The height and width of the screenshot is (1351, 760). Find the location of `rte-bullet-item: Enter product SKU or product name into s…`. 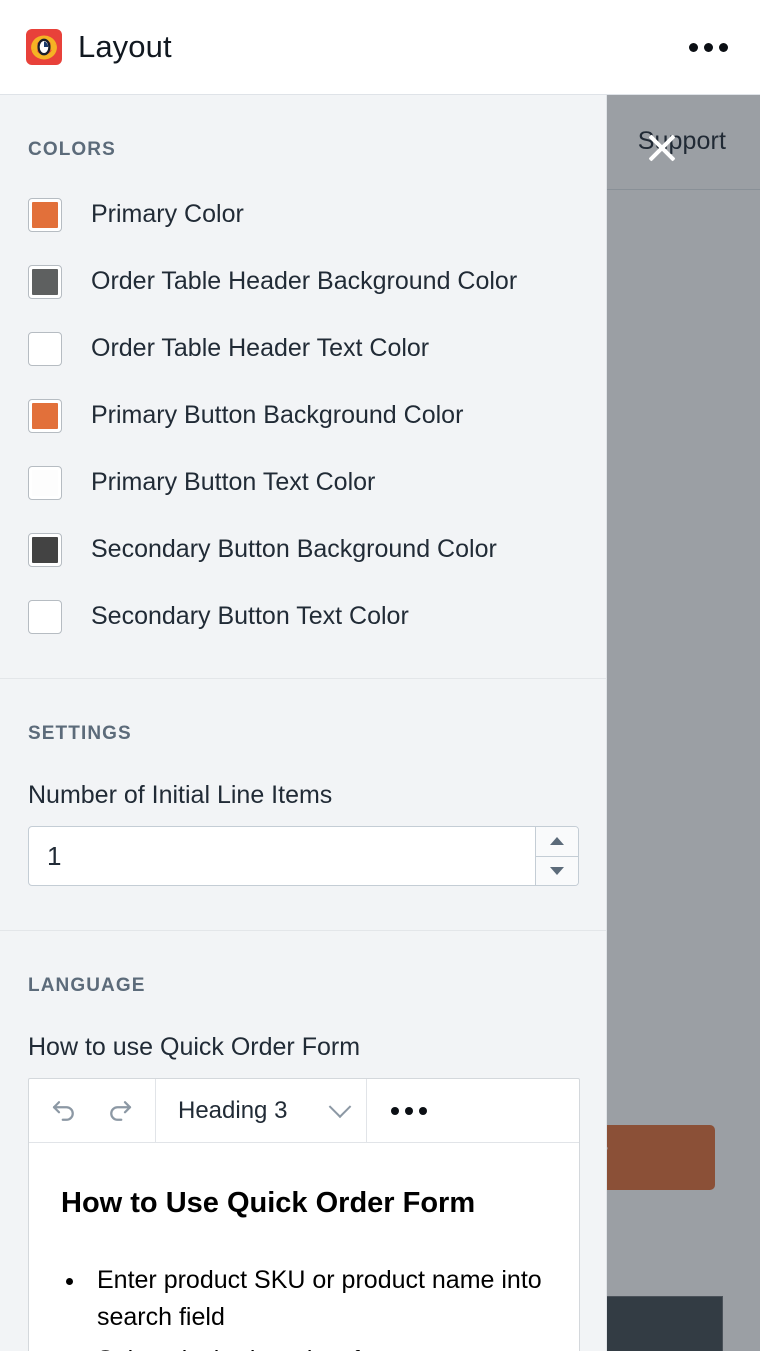

rte-bullet-item: Enter product SKU or product name into s… is located at coordinates (317, 1299).